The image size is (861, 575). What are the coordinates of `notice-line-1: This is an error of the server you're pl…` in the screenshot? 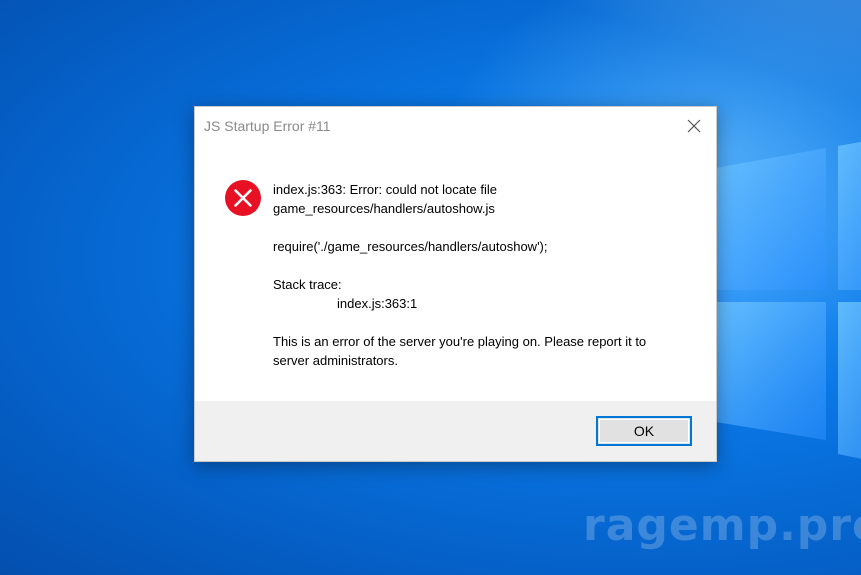 It's located at (460, 341).